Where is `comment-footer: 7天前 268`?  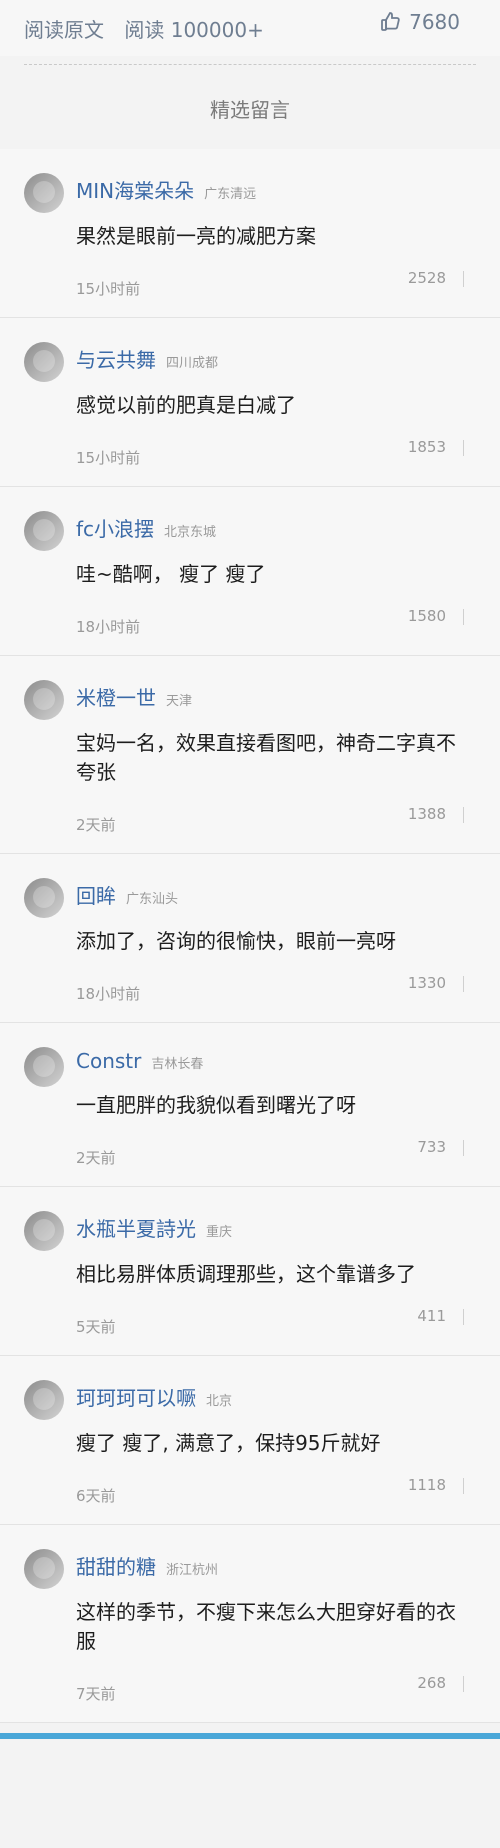
comment-footer: 7天前 268 is located at coordinates (276, 1689).